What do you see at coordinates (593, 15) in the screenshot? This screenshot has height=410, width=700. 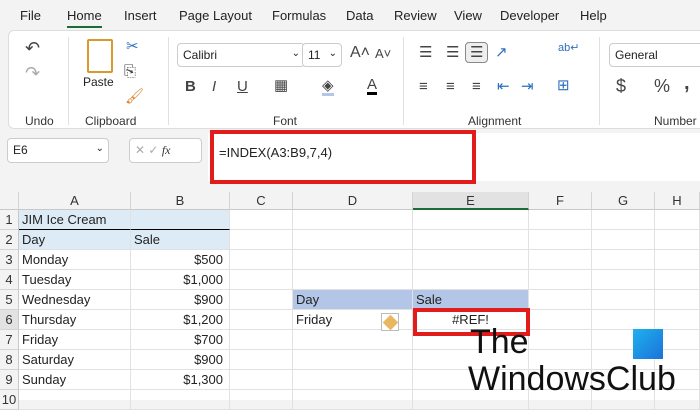 I see `tab-help: Help` at bounding box center [593, 15].